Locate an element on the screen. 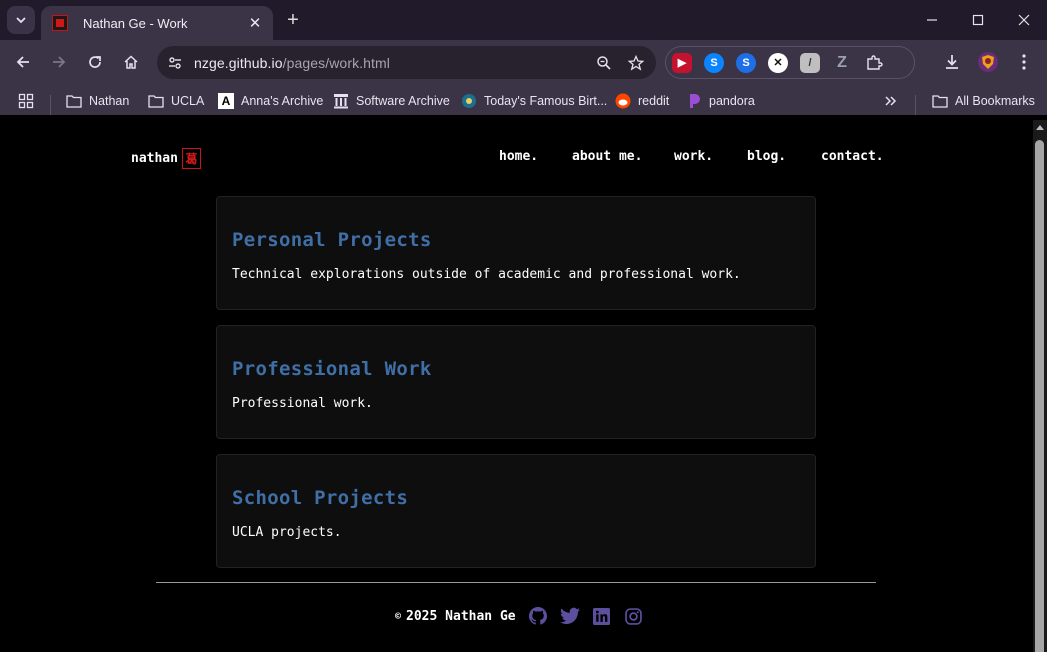  back-button is located at coordinates (23, 62).